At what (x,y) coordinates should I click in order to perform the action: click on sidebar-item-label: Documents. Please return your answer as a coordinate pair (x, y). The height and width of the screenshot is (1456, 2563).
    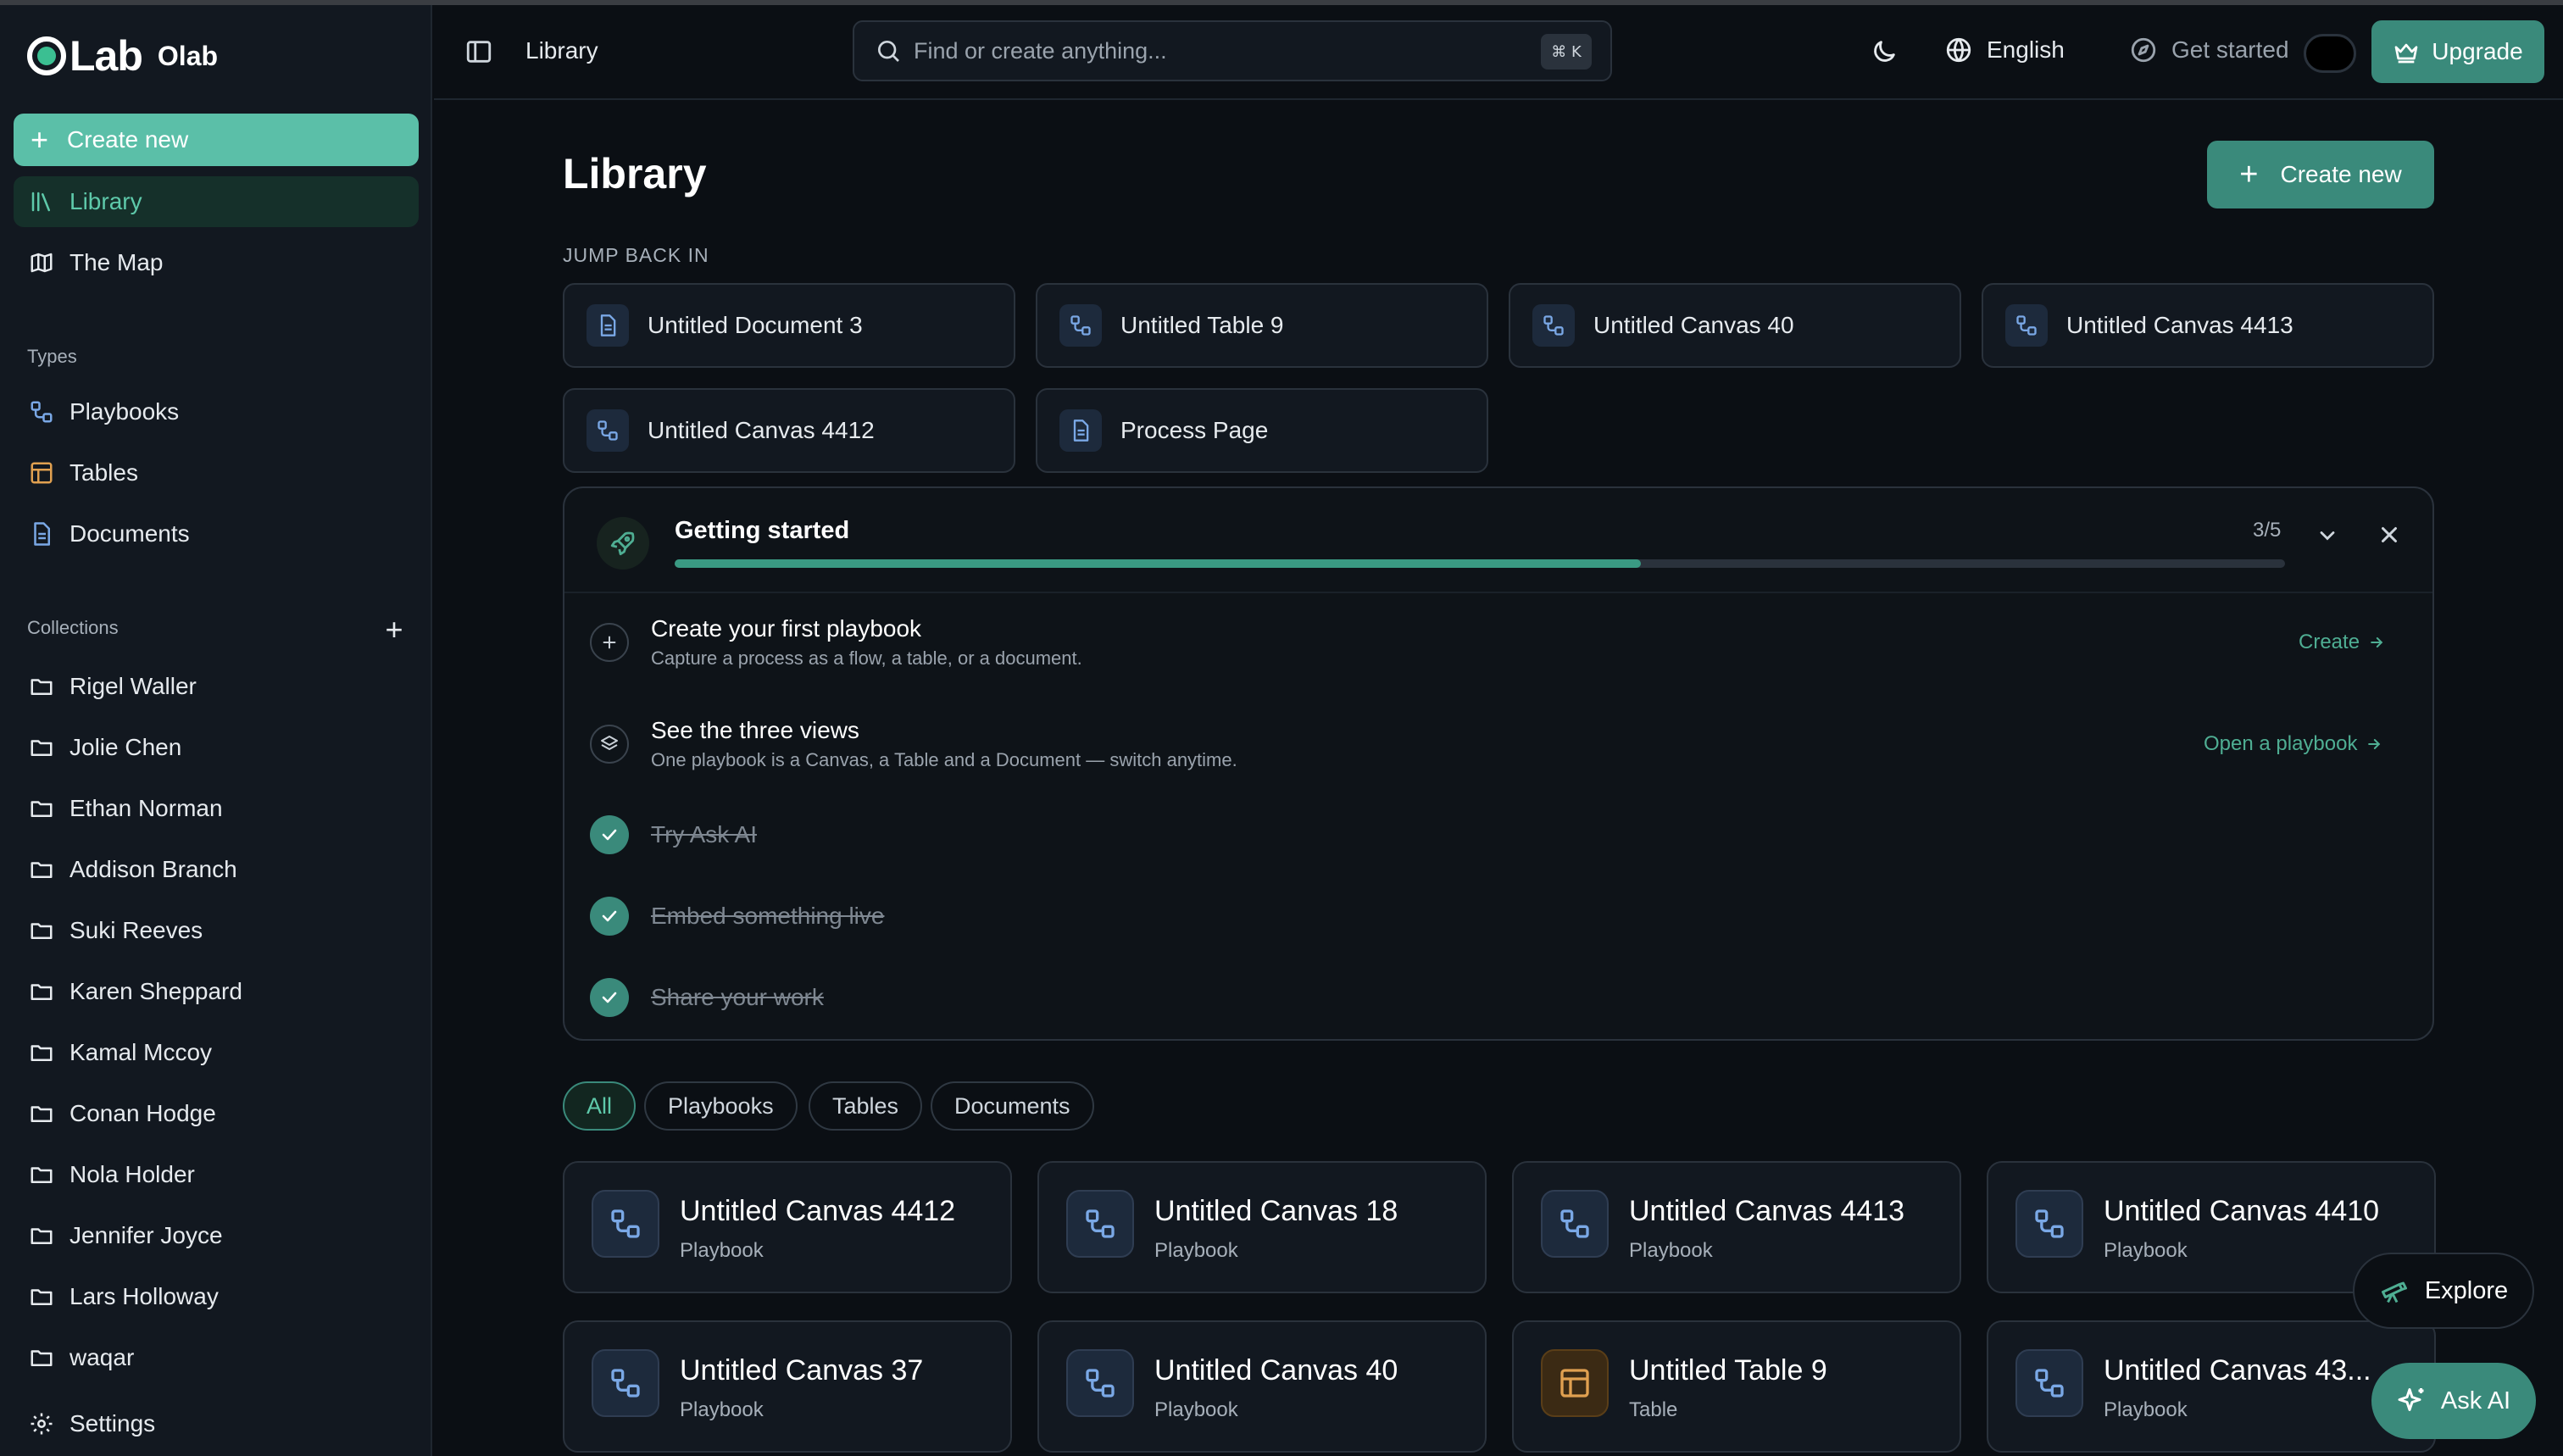
    Looking at the image, I should click on (129, 533).